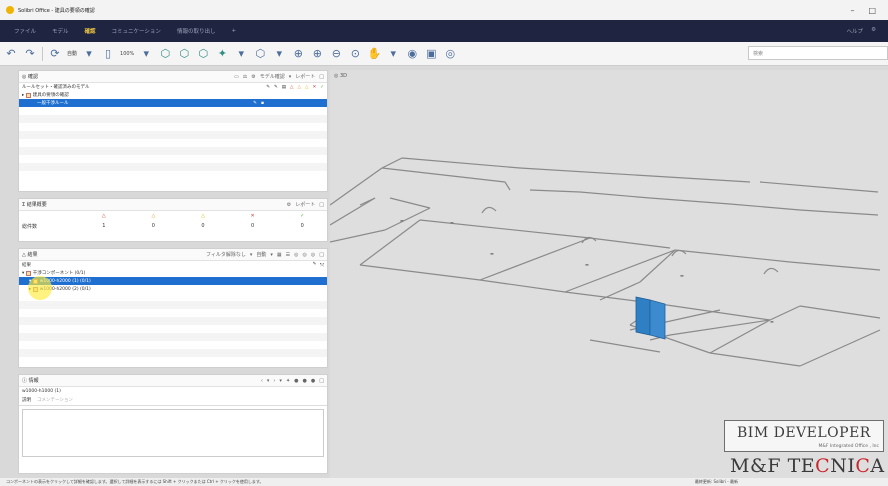 The height and width of the screenshot is (486, 888). I want to click on filter-dropdown: フィルタ解除なし, so click(226, 254).